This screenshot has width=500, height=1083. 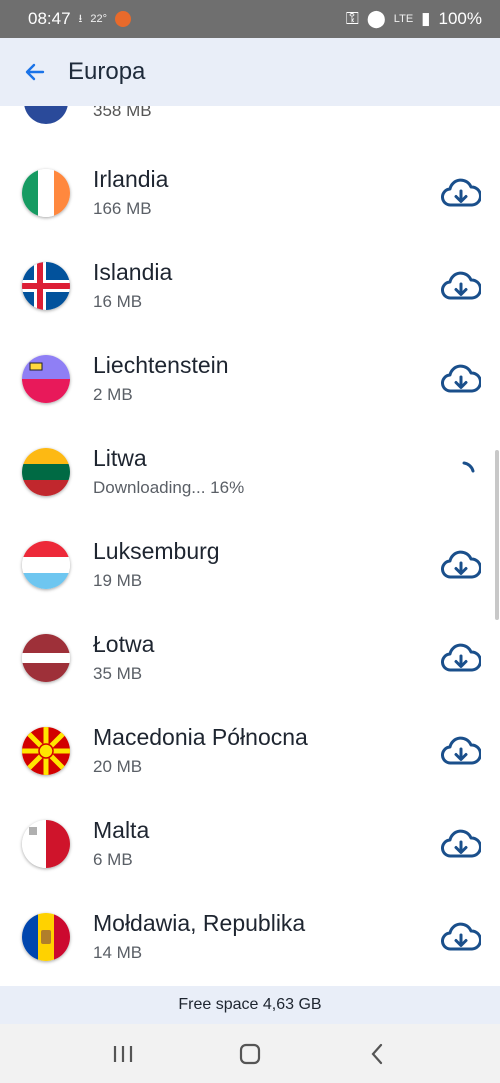 I want to click on download-notification-icon: ⭳, so click(x=80, y=18).